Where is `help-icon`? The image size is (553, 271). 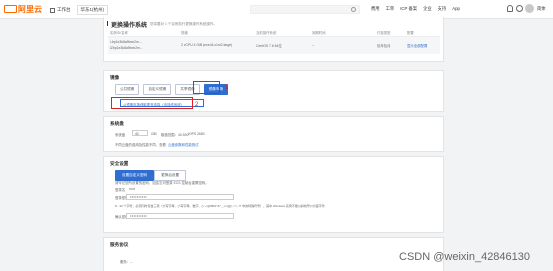 help-icon is located at coordinates (519, 8).